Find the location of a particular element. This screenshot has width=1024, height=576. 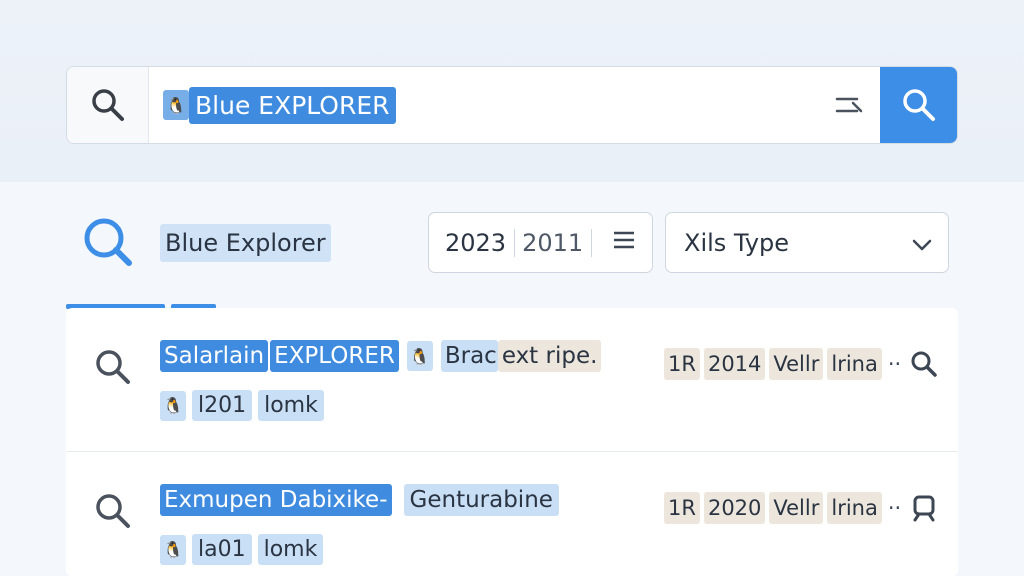

sub-text: la01 is located at coordinates (222, 549).